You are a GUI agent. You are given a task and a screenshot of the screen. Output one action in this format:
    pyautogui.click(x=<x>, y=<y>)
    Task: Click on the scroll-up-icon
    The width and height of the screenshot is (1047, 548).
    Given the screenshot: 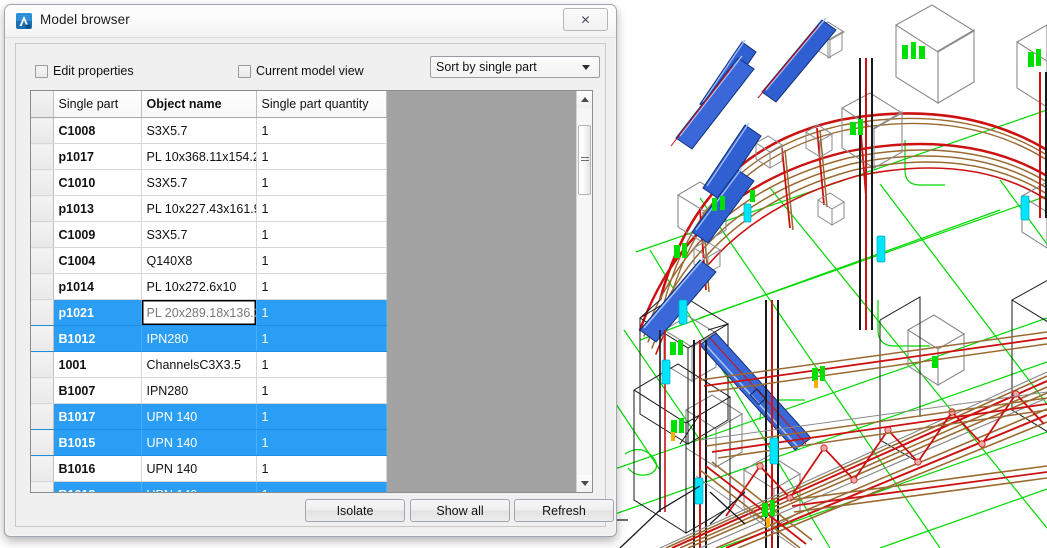 What is the action you would take?
    pyautogui.click(x=584, y=99)
    